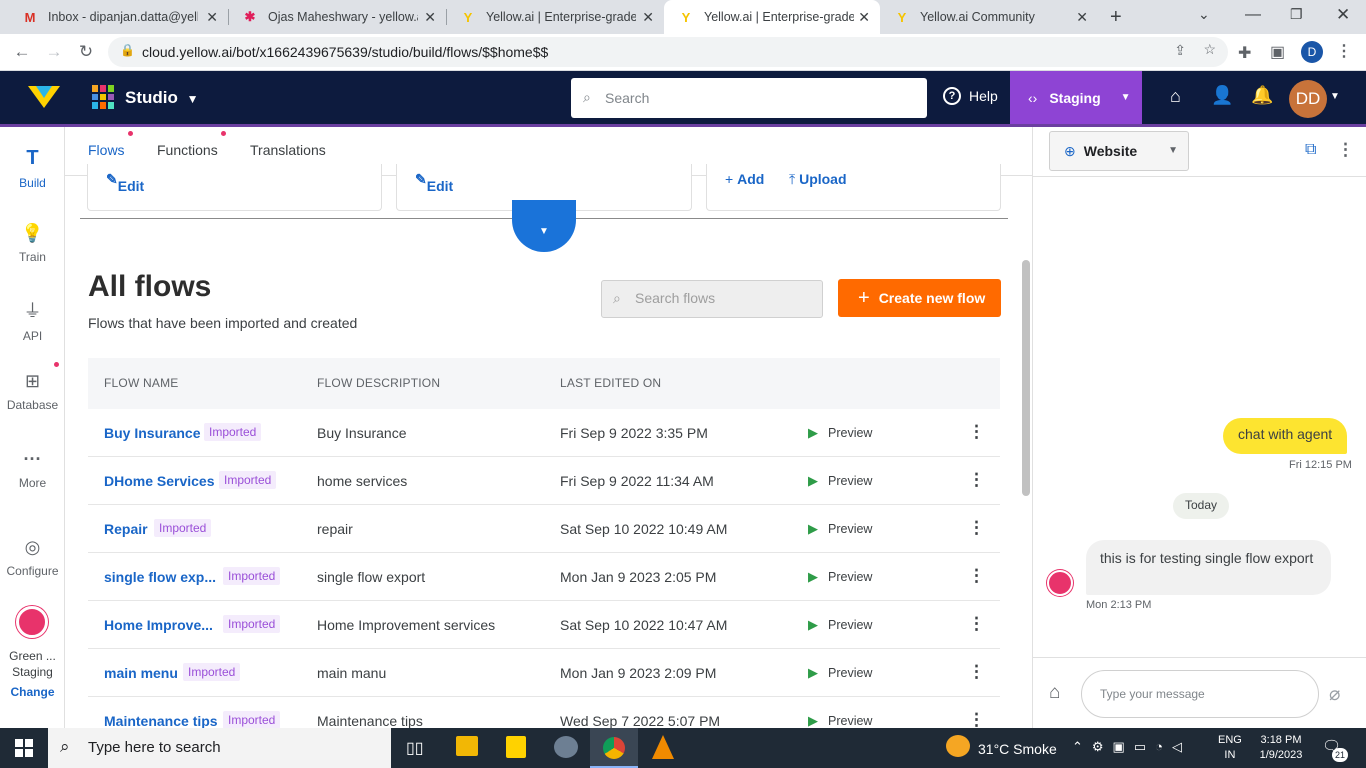 The height and width of the screenshot is (768, 1366). What do you see at coordinates (663, 747) in the screenshot?
I see `vlc-icon` at bounding box center [663, 747].